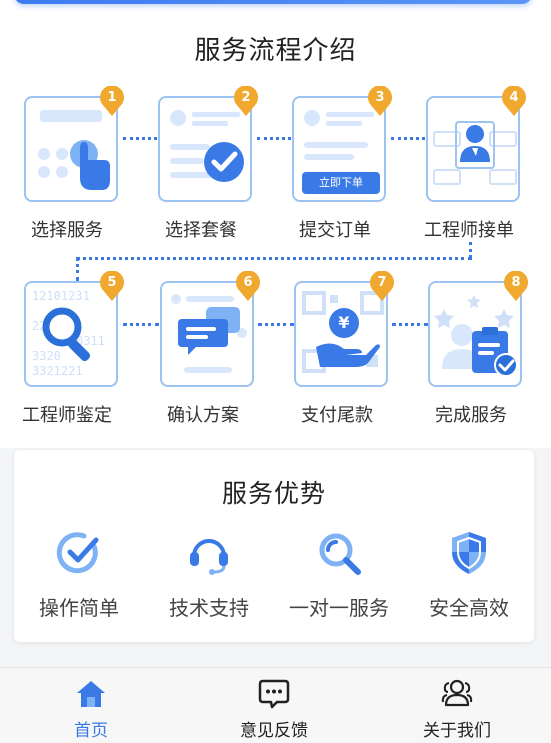 This screenshot has width=551, height=743. Describe the element at coordinates (273, 493) in the screenshot. I see `advantages-title: 服务优势` at that location.